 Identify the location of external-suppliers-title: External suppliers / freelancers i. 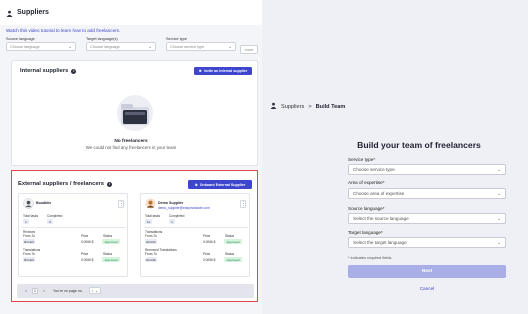
(65, 184).